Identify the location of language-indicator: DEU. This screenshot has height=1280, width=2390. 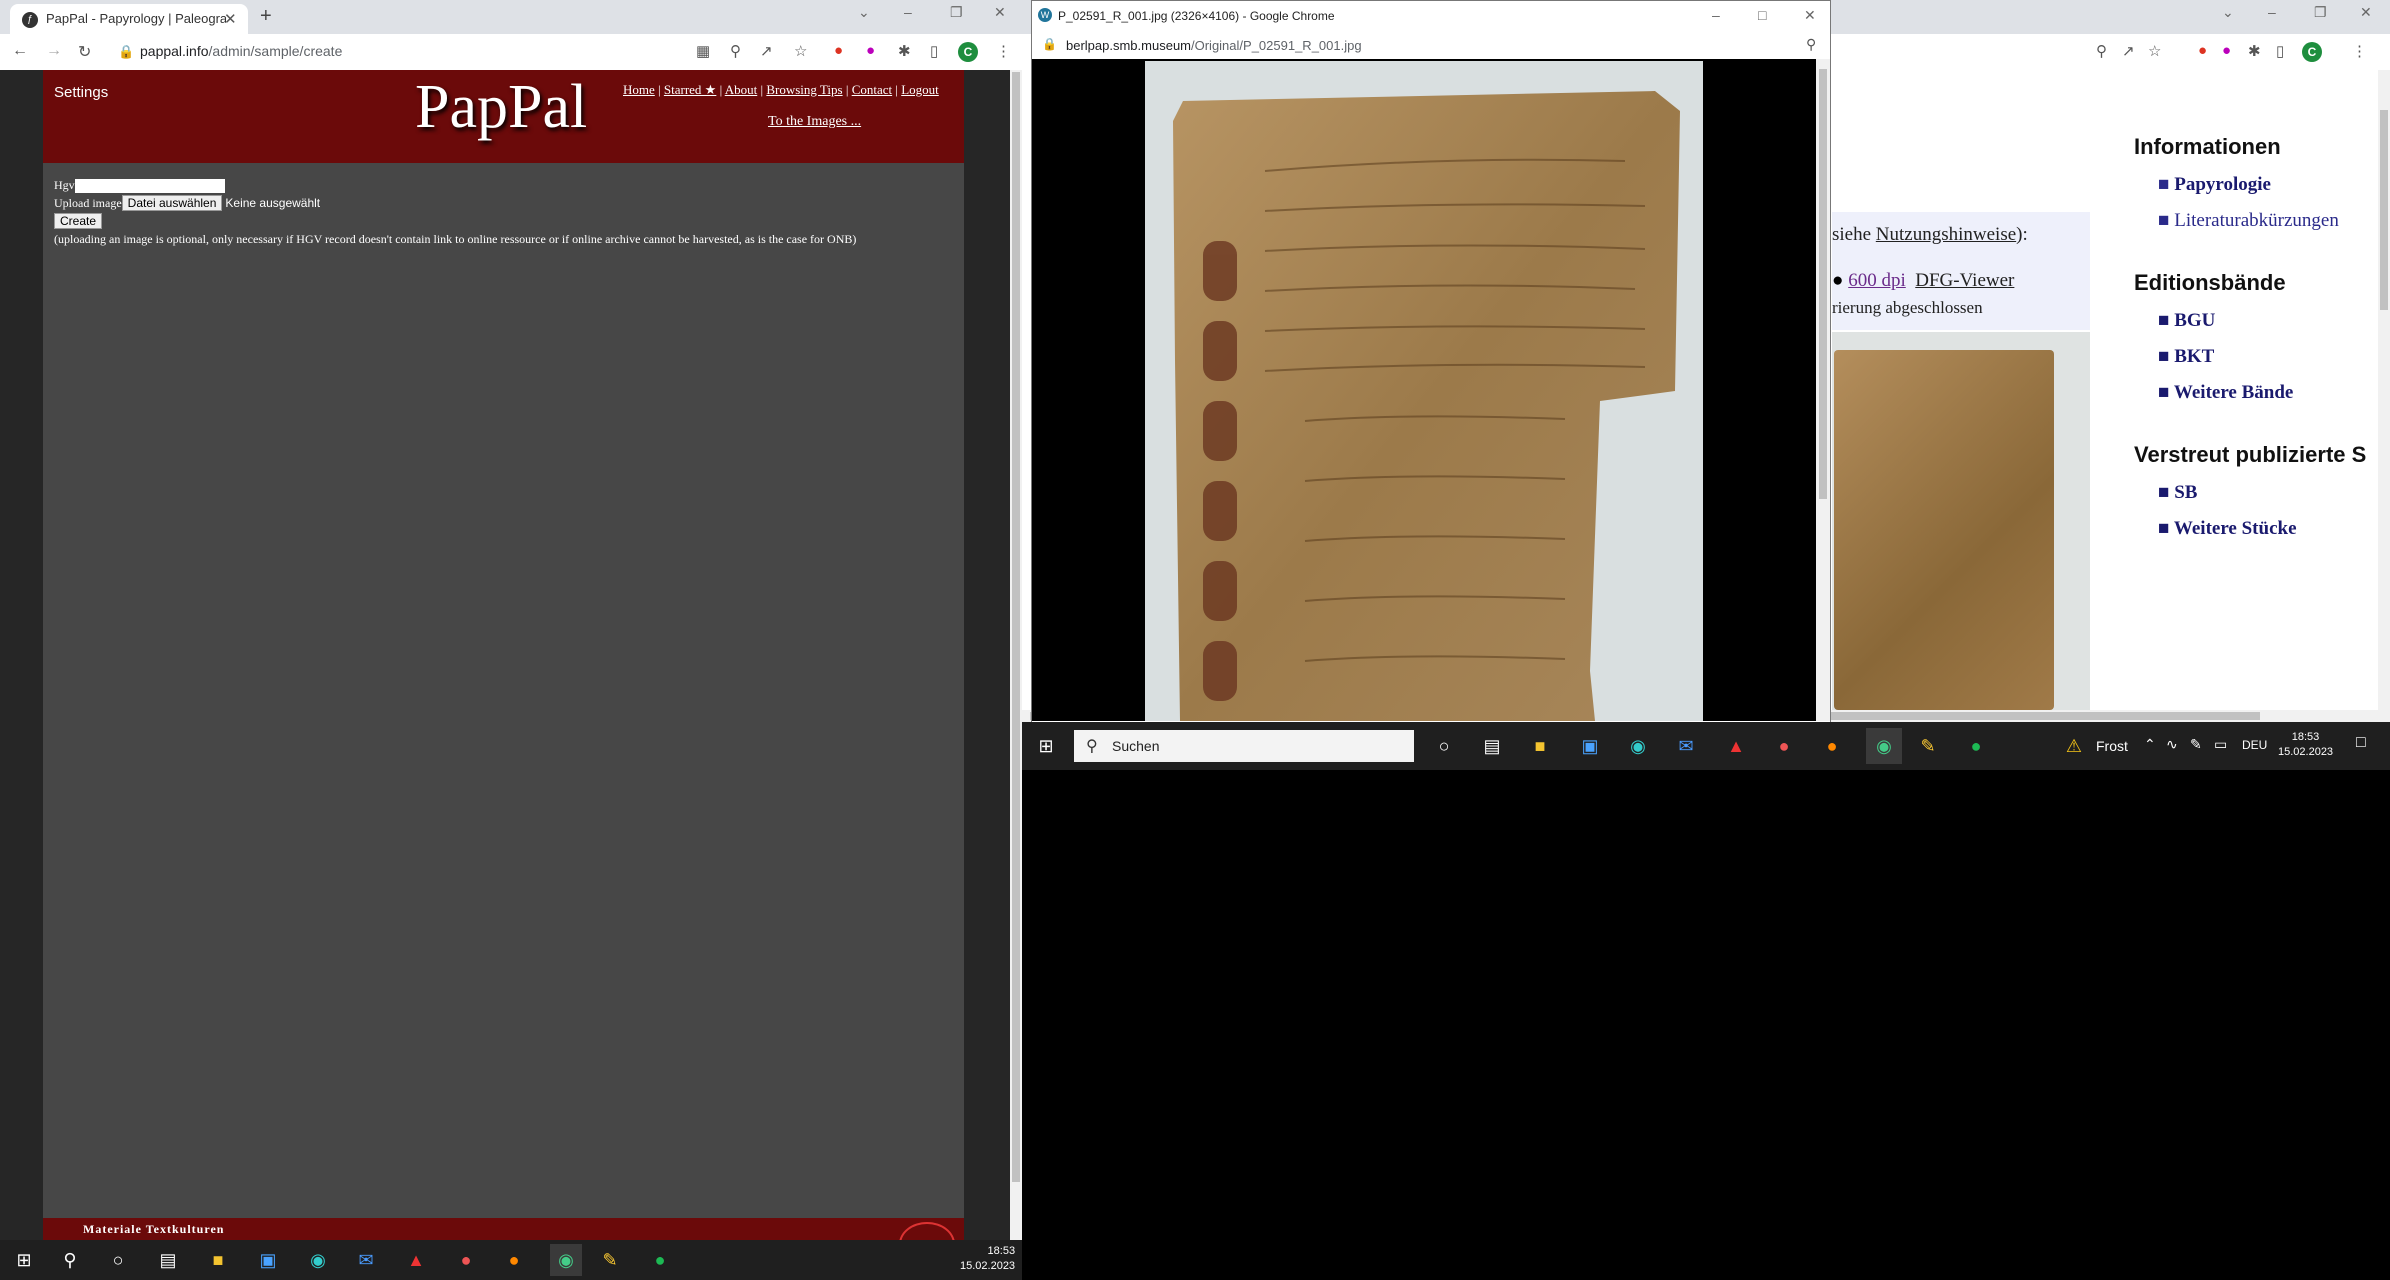
(2254, 745).